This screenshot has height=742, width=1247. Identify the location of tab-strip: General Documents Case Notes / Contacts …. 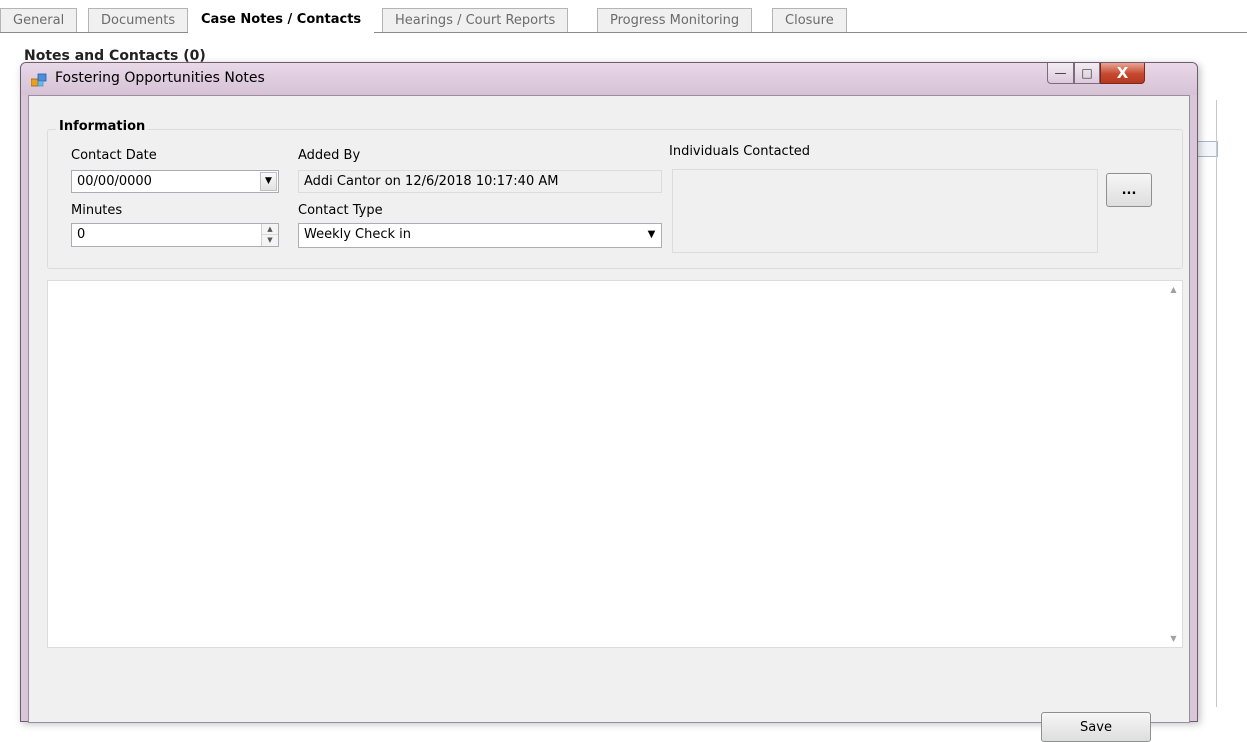
(623, 17).